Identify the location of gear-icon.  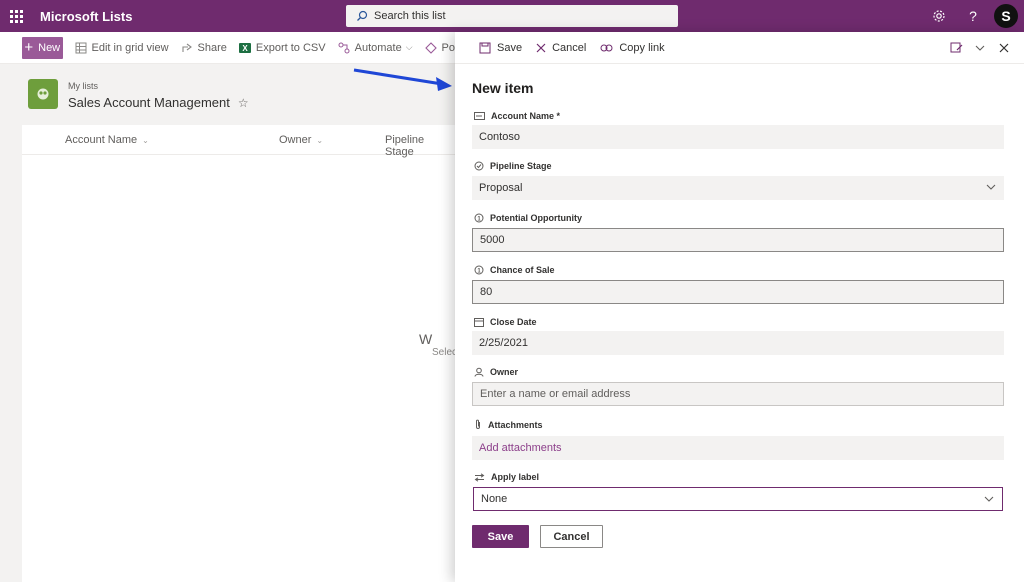
(939, 16).